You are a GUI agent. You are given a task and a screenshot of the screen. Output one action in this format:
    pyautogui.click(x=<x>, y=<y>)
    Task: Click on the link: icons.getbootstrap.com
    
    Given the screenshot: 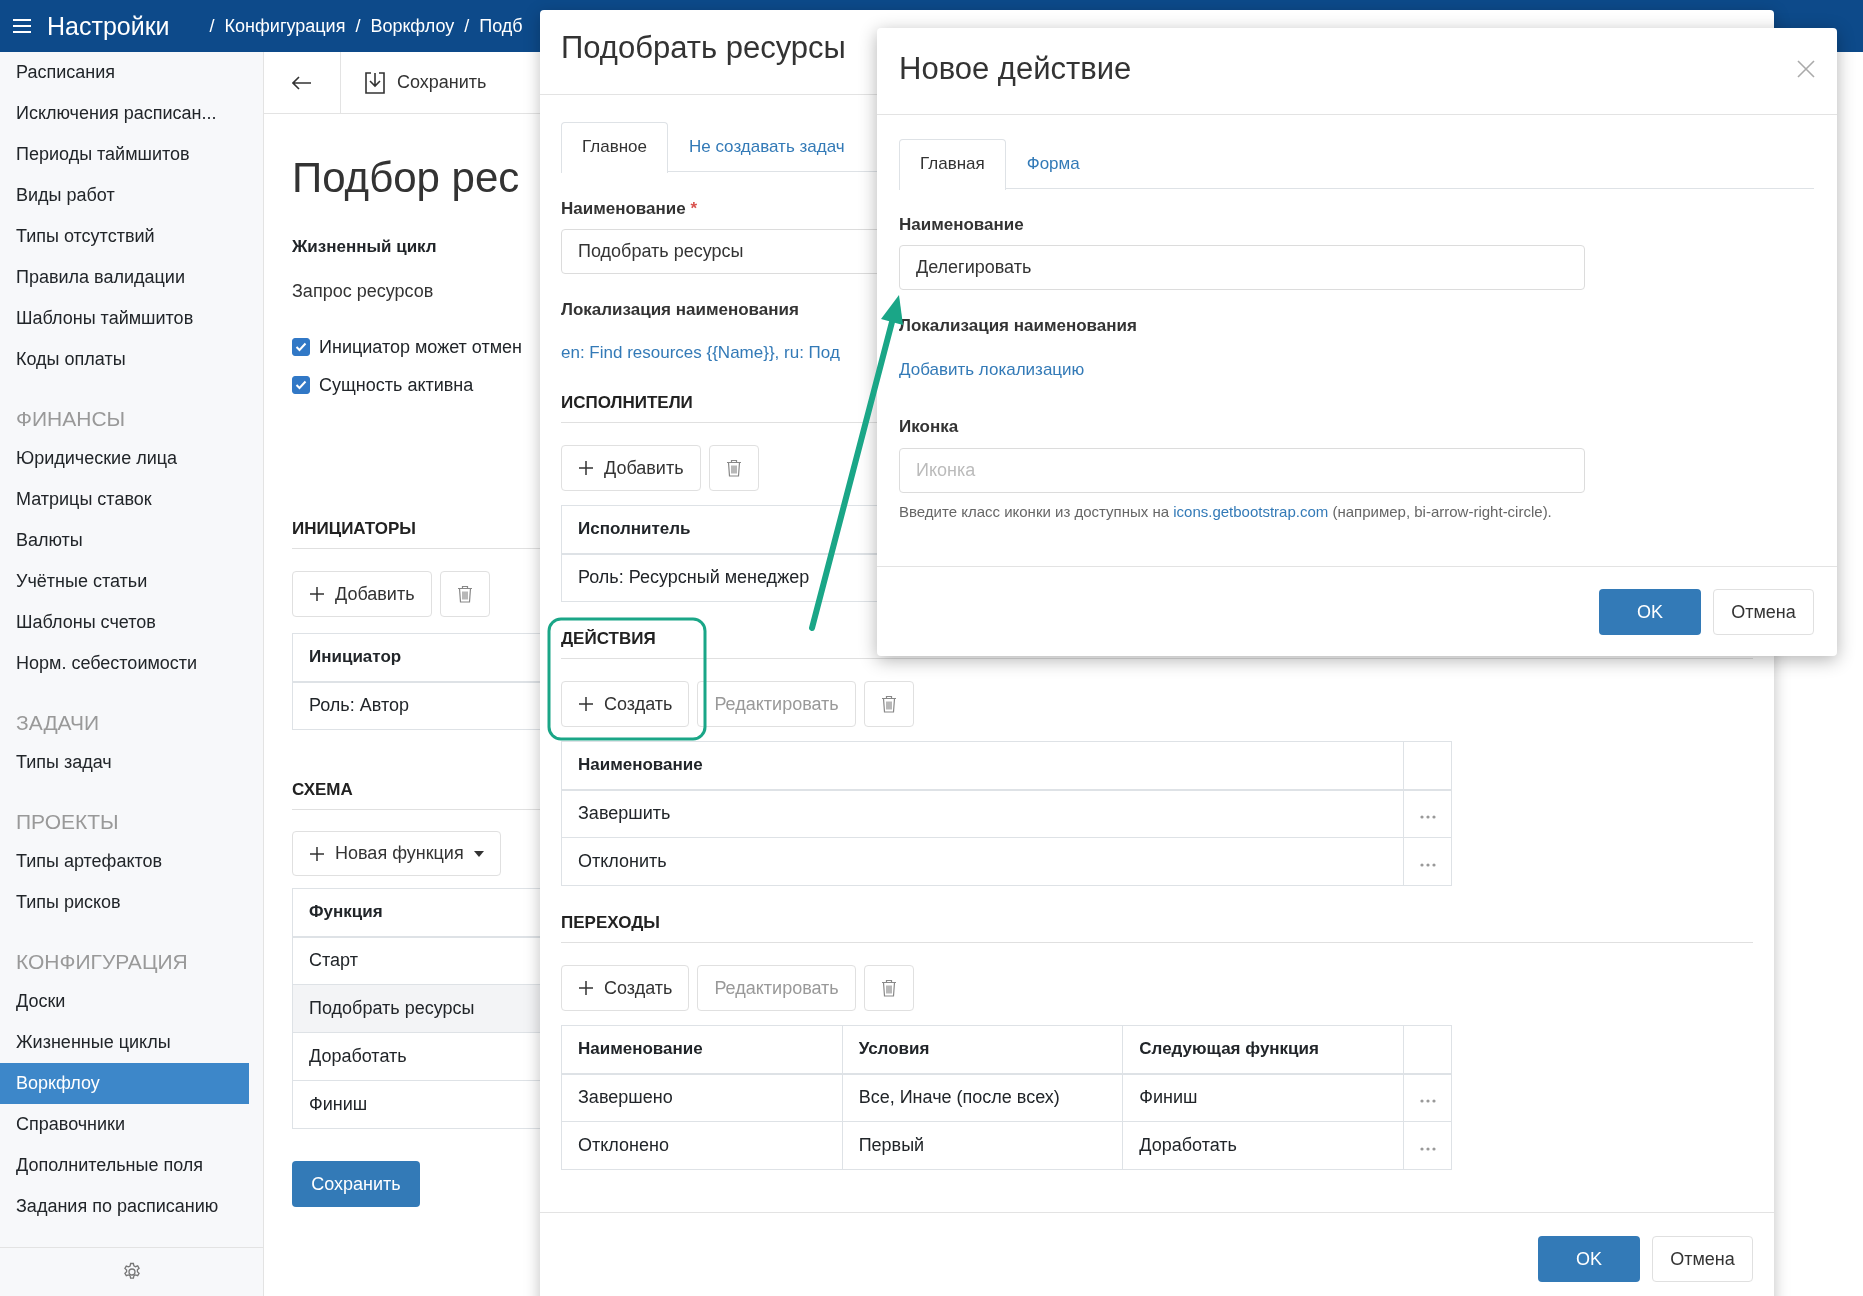 What is the action you would take?
    pyautogui.click(x=1251, y=512)
    